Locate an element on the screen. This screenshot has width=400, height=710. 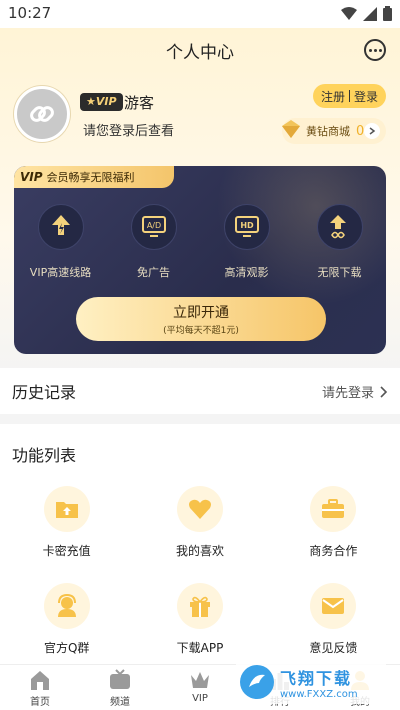
feature-label: 意见反馈 is located at coordinates (333, 648).